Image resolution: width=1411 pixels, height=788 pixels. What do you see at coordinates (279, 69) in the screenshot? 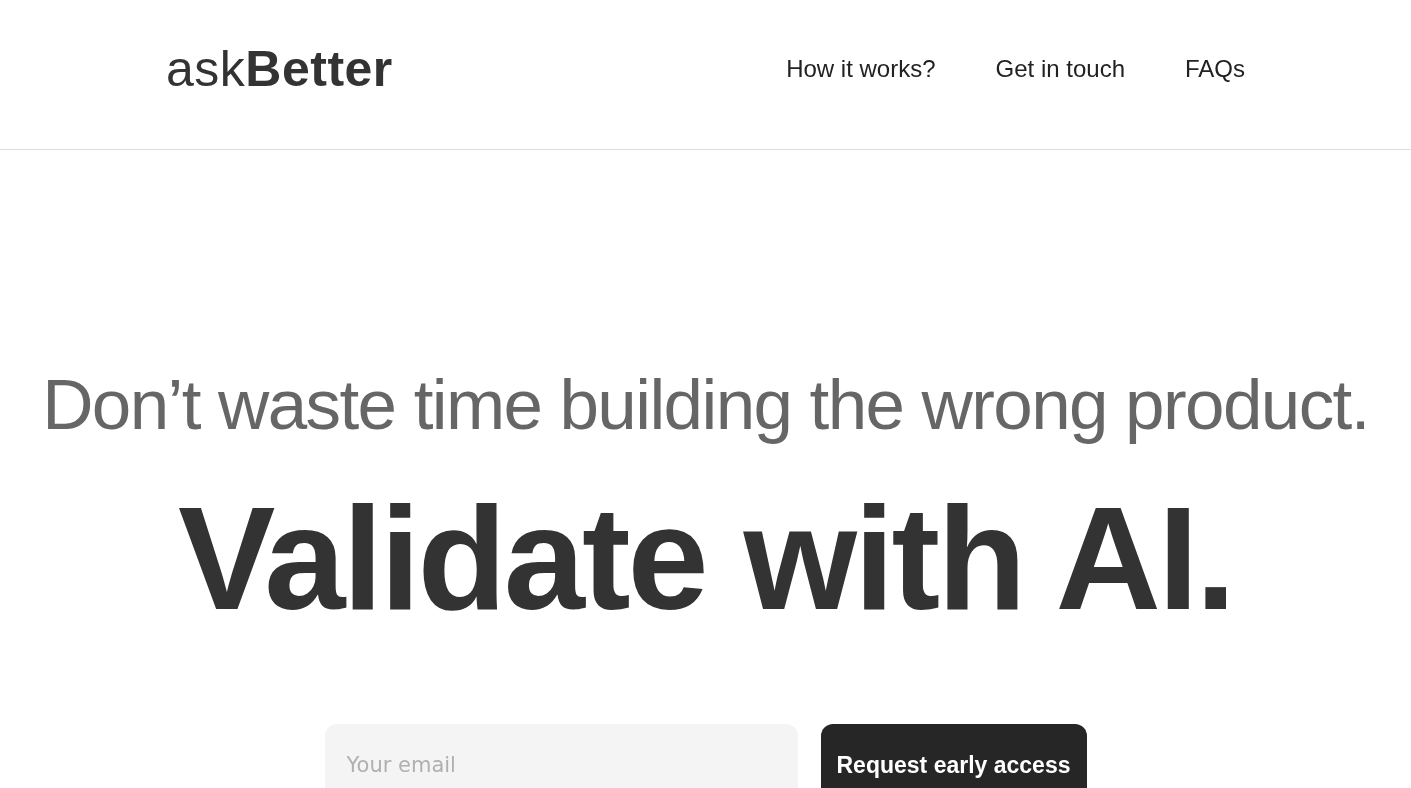
I see `logo: askBetter` at bounding box center [279, 69].